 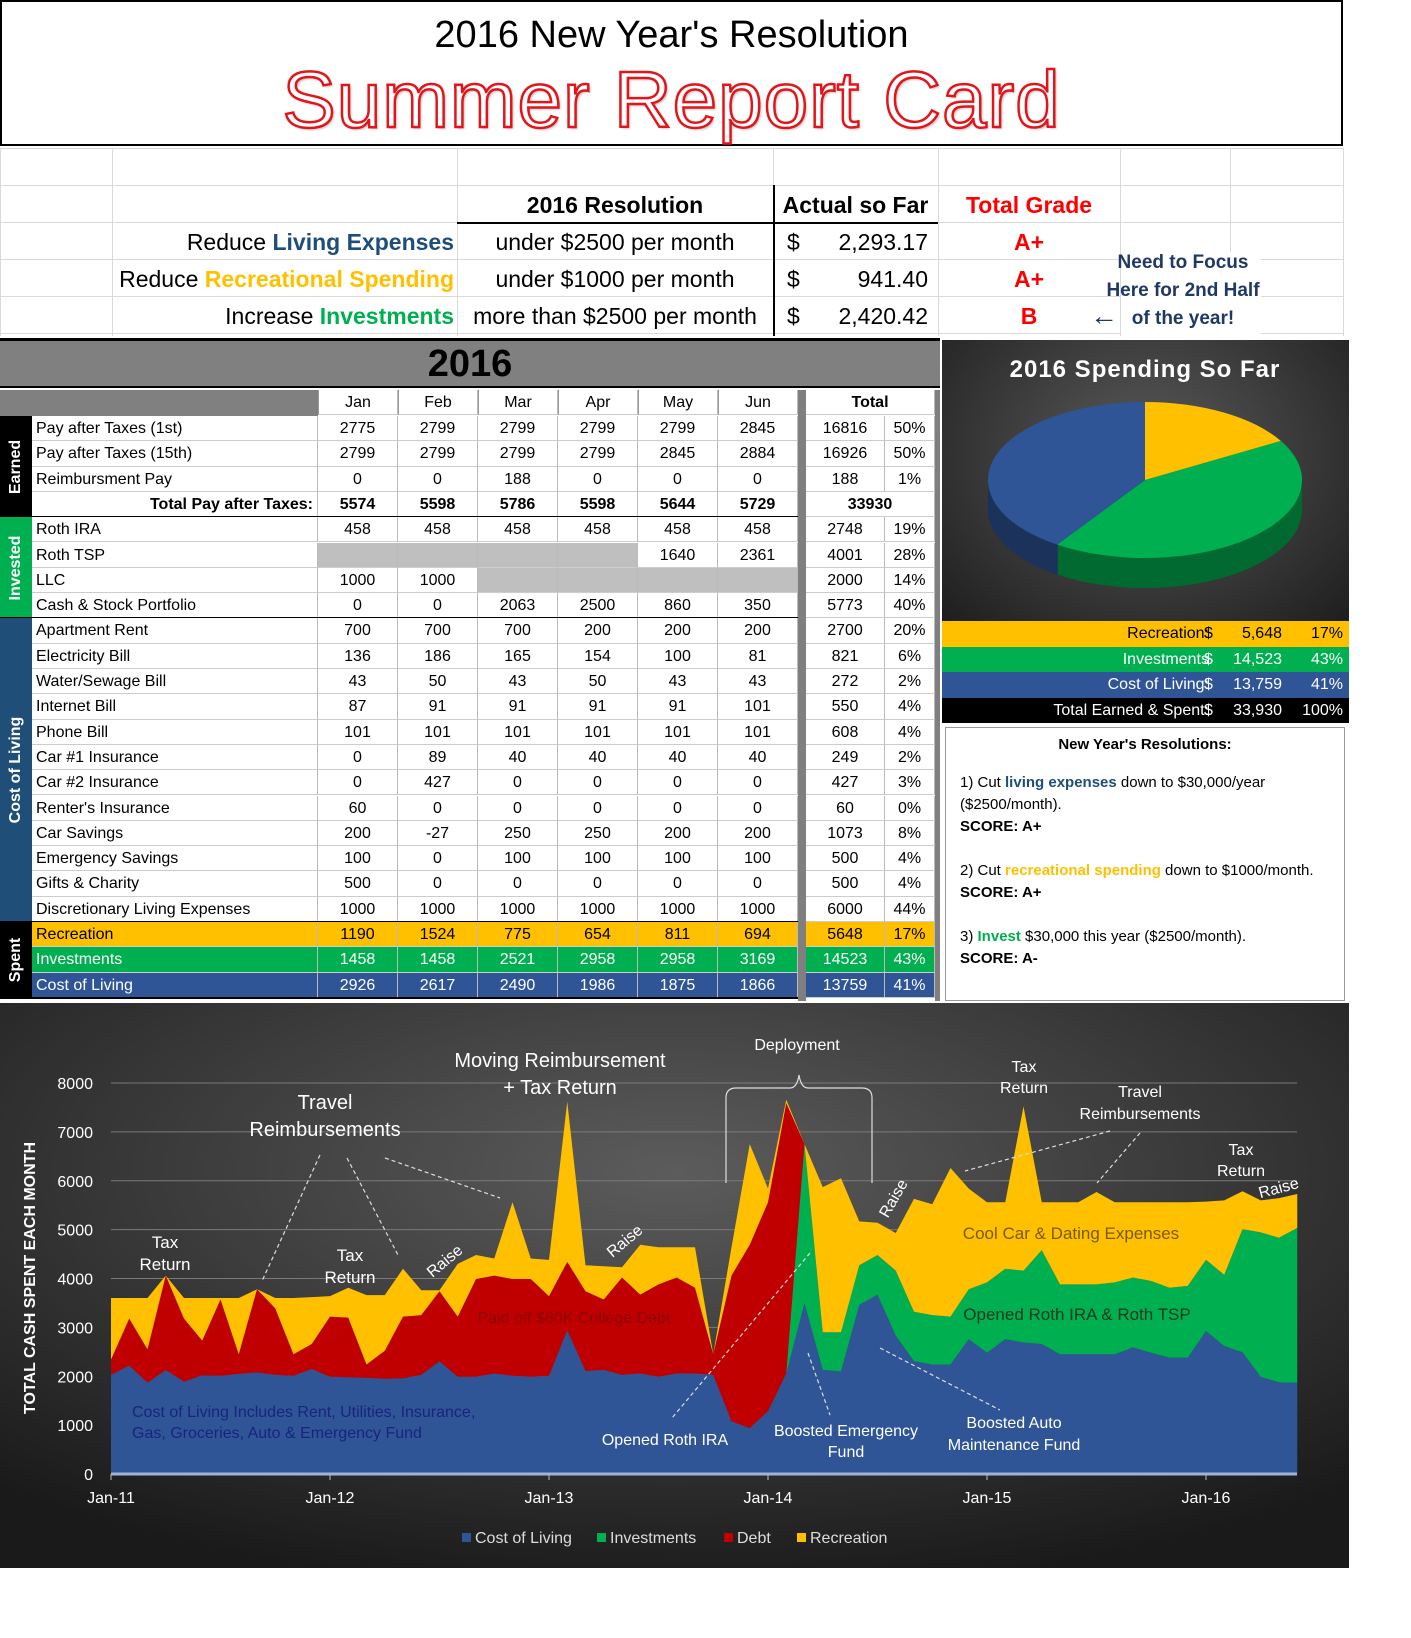 I want to click on goal-grade: A+, so click(x=1029, y=279).